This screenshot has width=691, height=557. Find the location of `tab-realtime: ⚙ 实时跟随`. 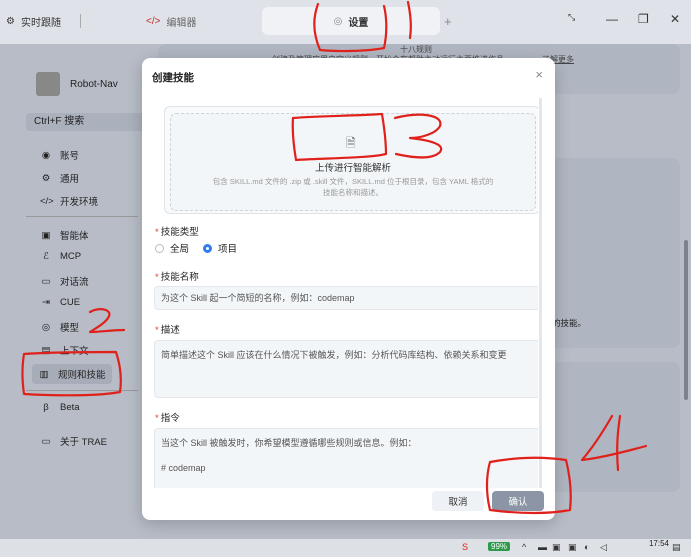

tab-realtime: ⚙ 实时跟随 is located at coordinates (33, 21).